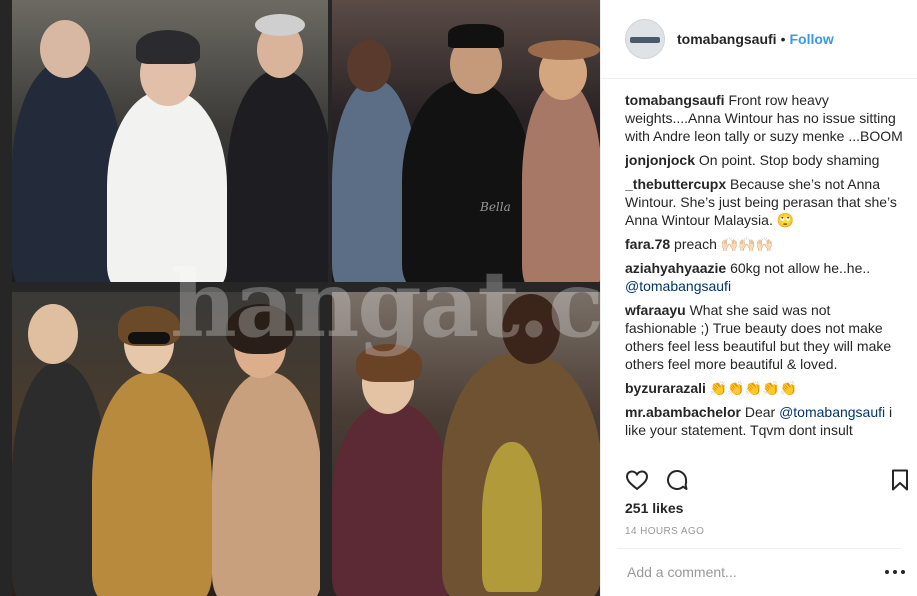 The width and height of the screenshot is (917, 596). Describe the element at coordinates (811, 39) in the screenshot. I see `follow-button: Follow` at that location.